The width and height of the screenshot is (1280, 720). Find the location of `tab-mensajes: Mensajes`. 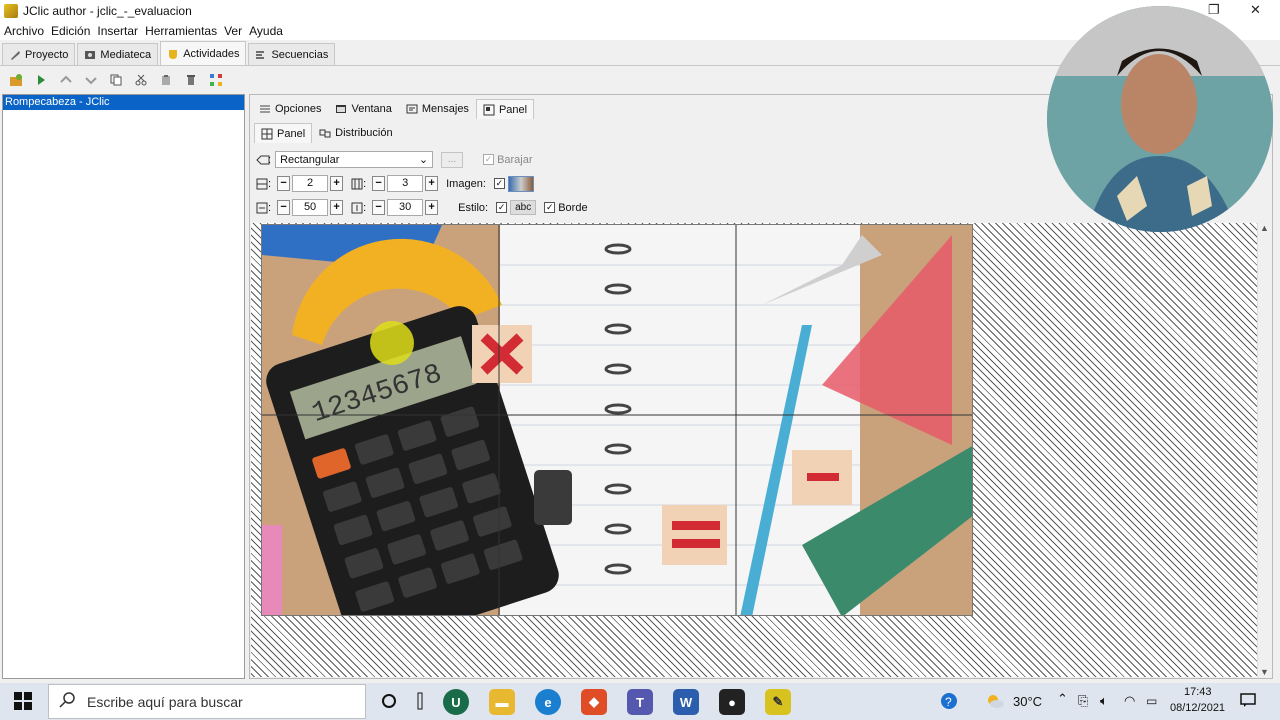

tab-mensajes: Mensajes is located at coordinates (437, 109).